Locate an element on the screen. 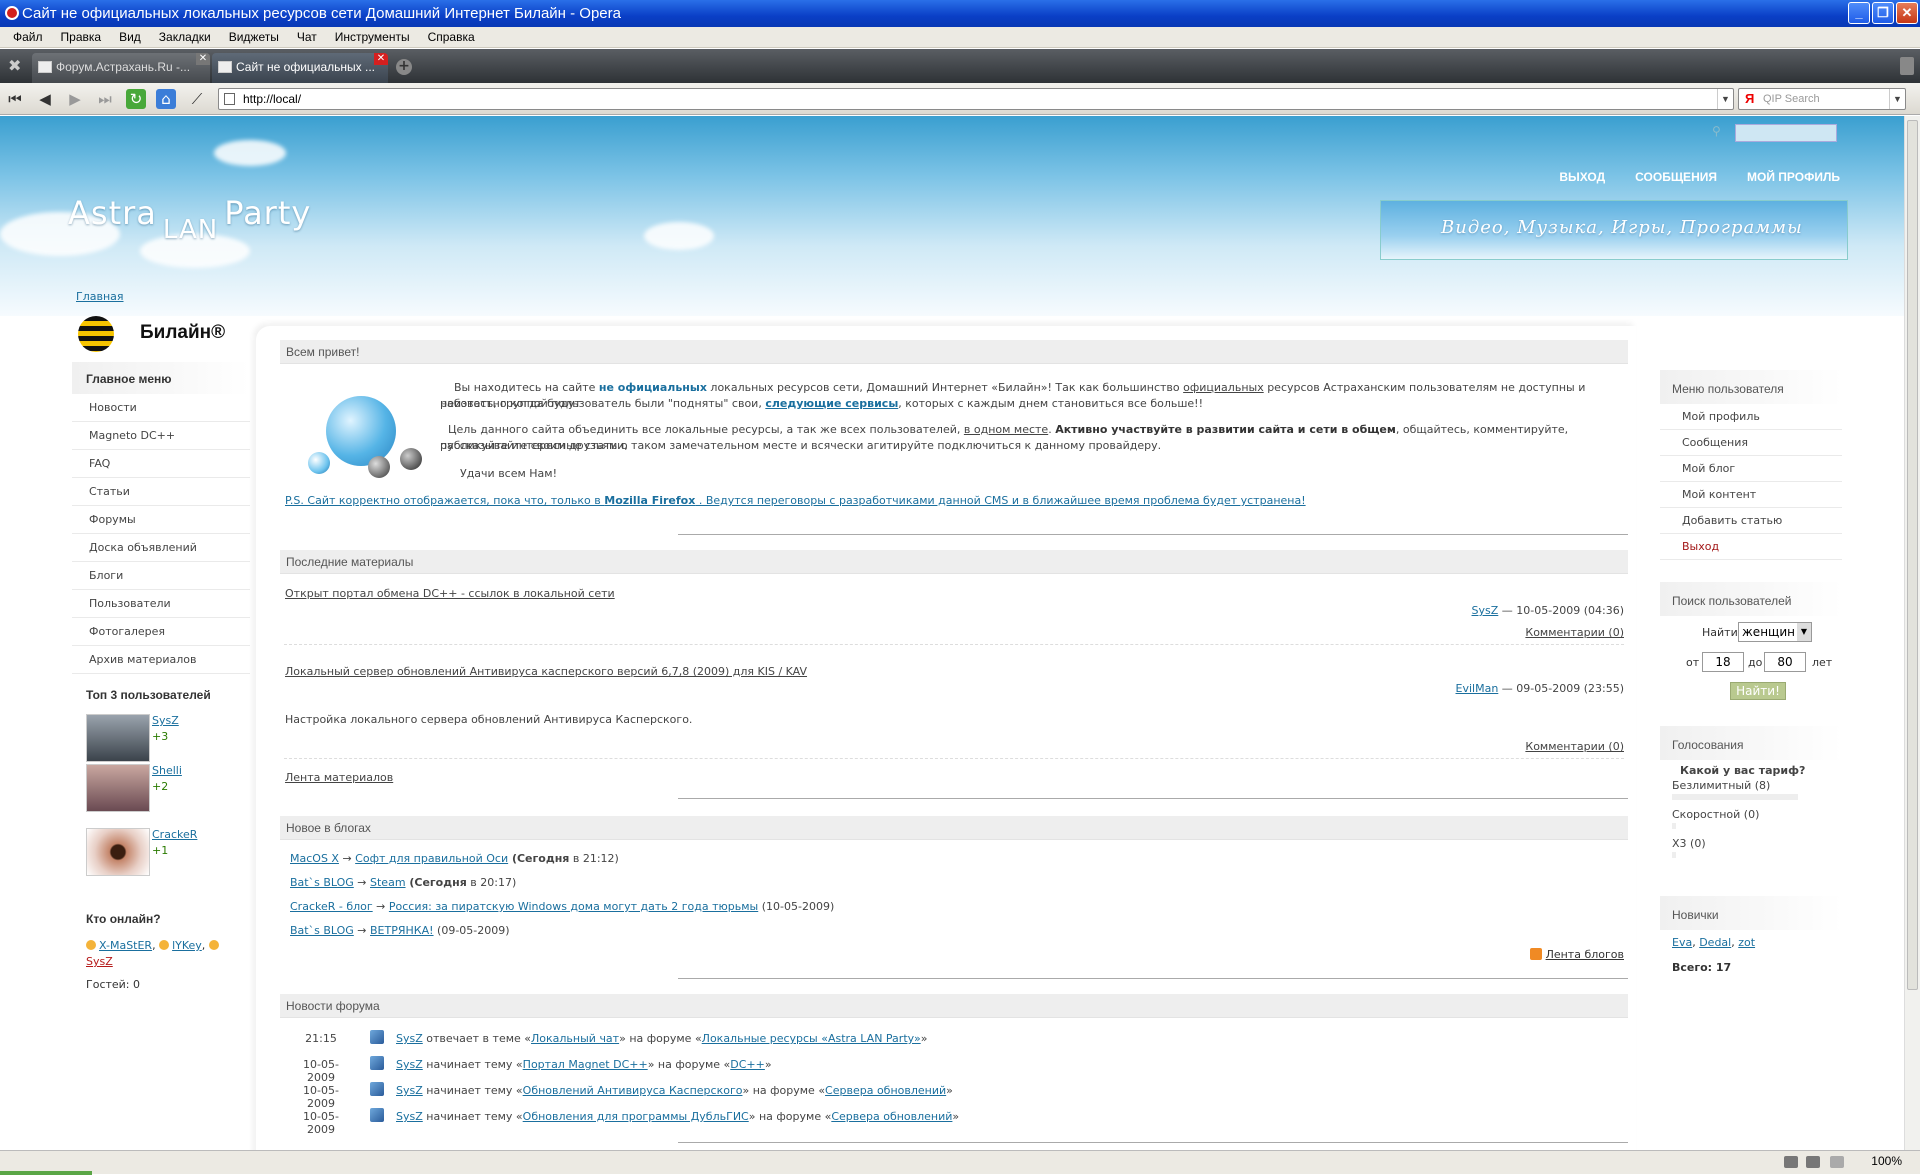 This screenshot has width=1920, height=1175. fast-forward-icon: ⏭ is located at coordinates (105, 99).